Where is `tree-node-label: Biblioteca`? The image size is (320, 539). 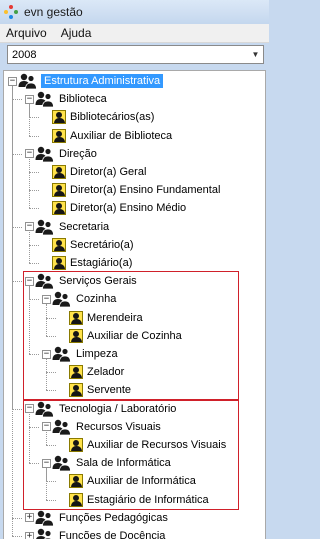 tree-node-label: Biblioteca is located at coordinates (83, 99).